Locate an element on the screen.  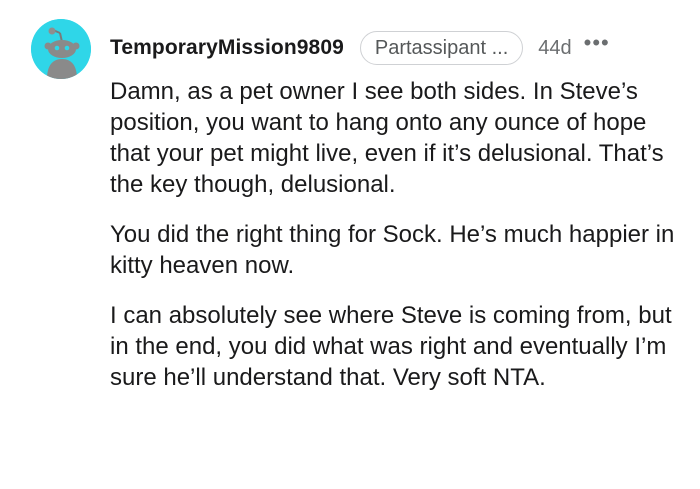
more-options-icon: ••• is located at coordinates (597, 43).